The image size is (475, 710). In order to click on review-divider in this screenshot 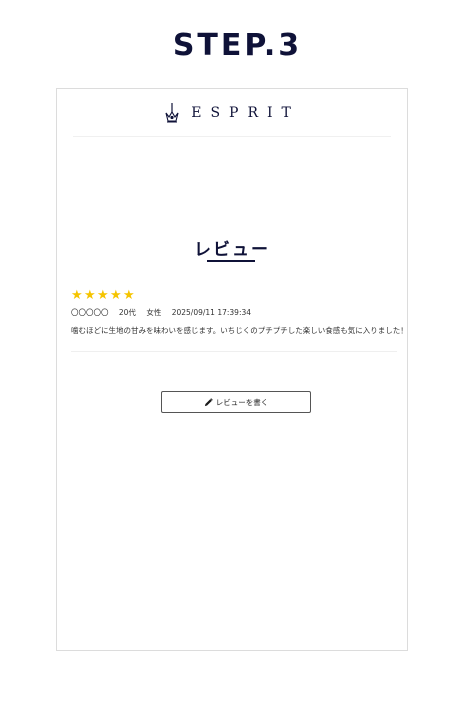, I will do `click(234, 351)`.